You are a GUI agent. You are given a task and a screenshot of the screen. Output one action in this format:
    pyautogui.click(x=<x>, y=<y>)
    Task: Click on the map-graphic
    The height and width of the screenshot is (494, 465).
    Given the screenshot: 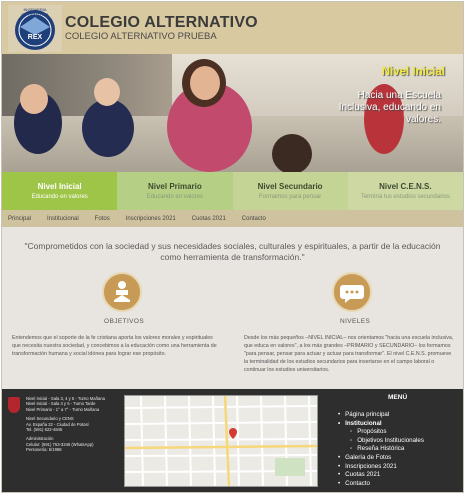 What is the action you would take?
    pyautogui.click(x=221, y=441)
    